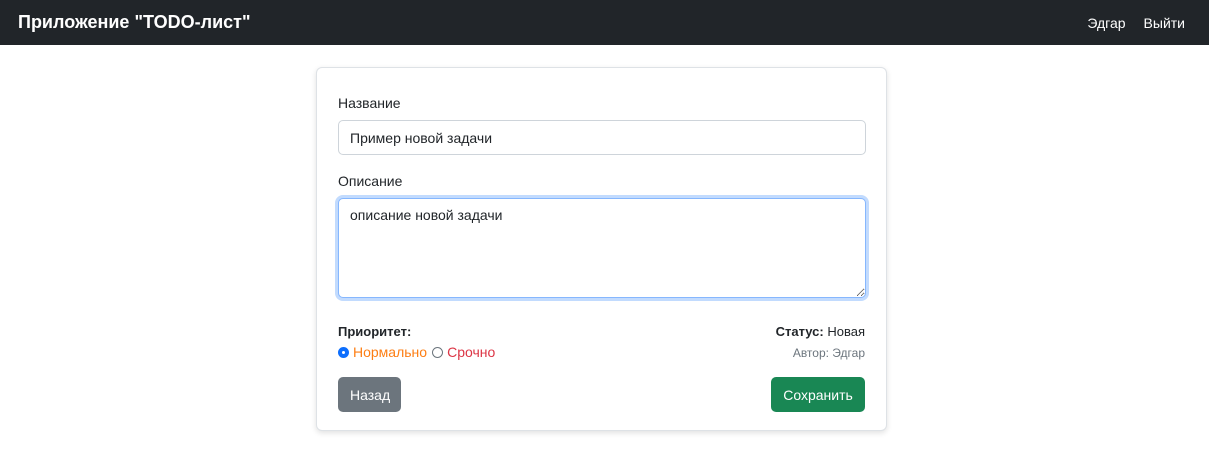  I want to click on description-label: Описание, so click(370, 181).